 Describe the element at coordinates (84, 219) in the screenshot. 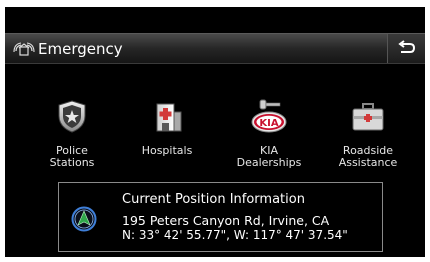

I see `compass-arrow-icon` at that location.